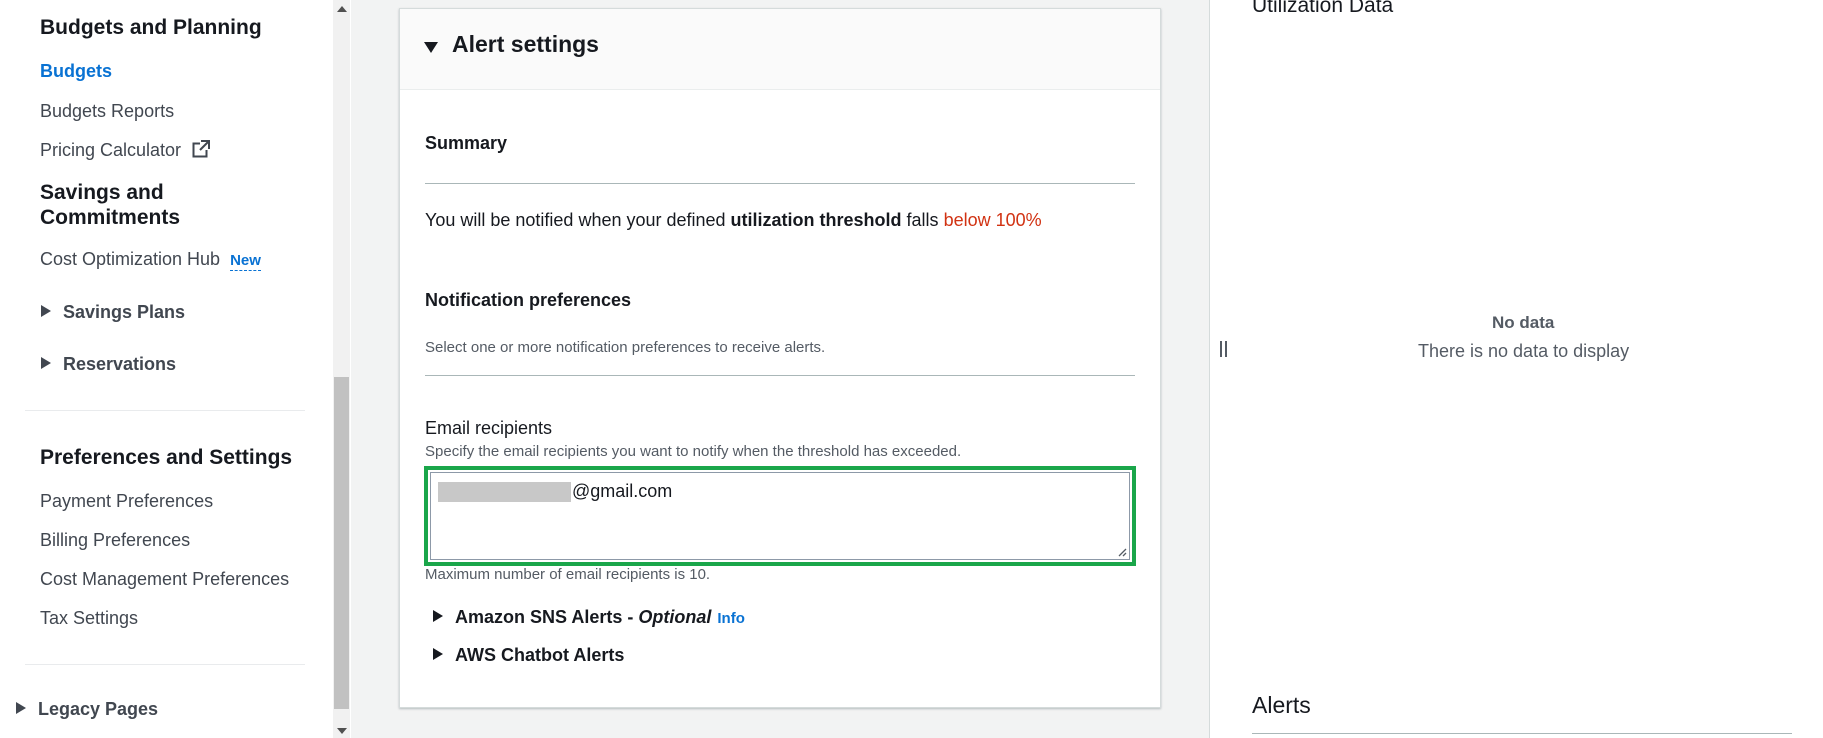  I want to click on alert-settings-header: Alert settings, so click(780, 49).